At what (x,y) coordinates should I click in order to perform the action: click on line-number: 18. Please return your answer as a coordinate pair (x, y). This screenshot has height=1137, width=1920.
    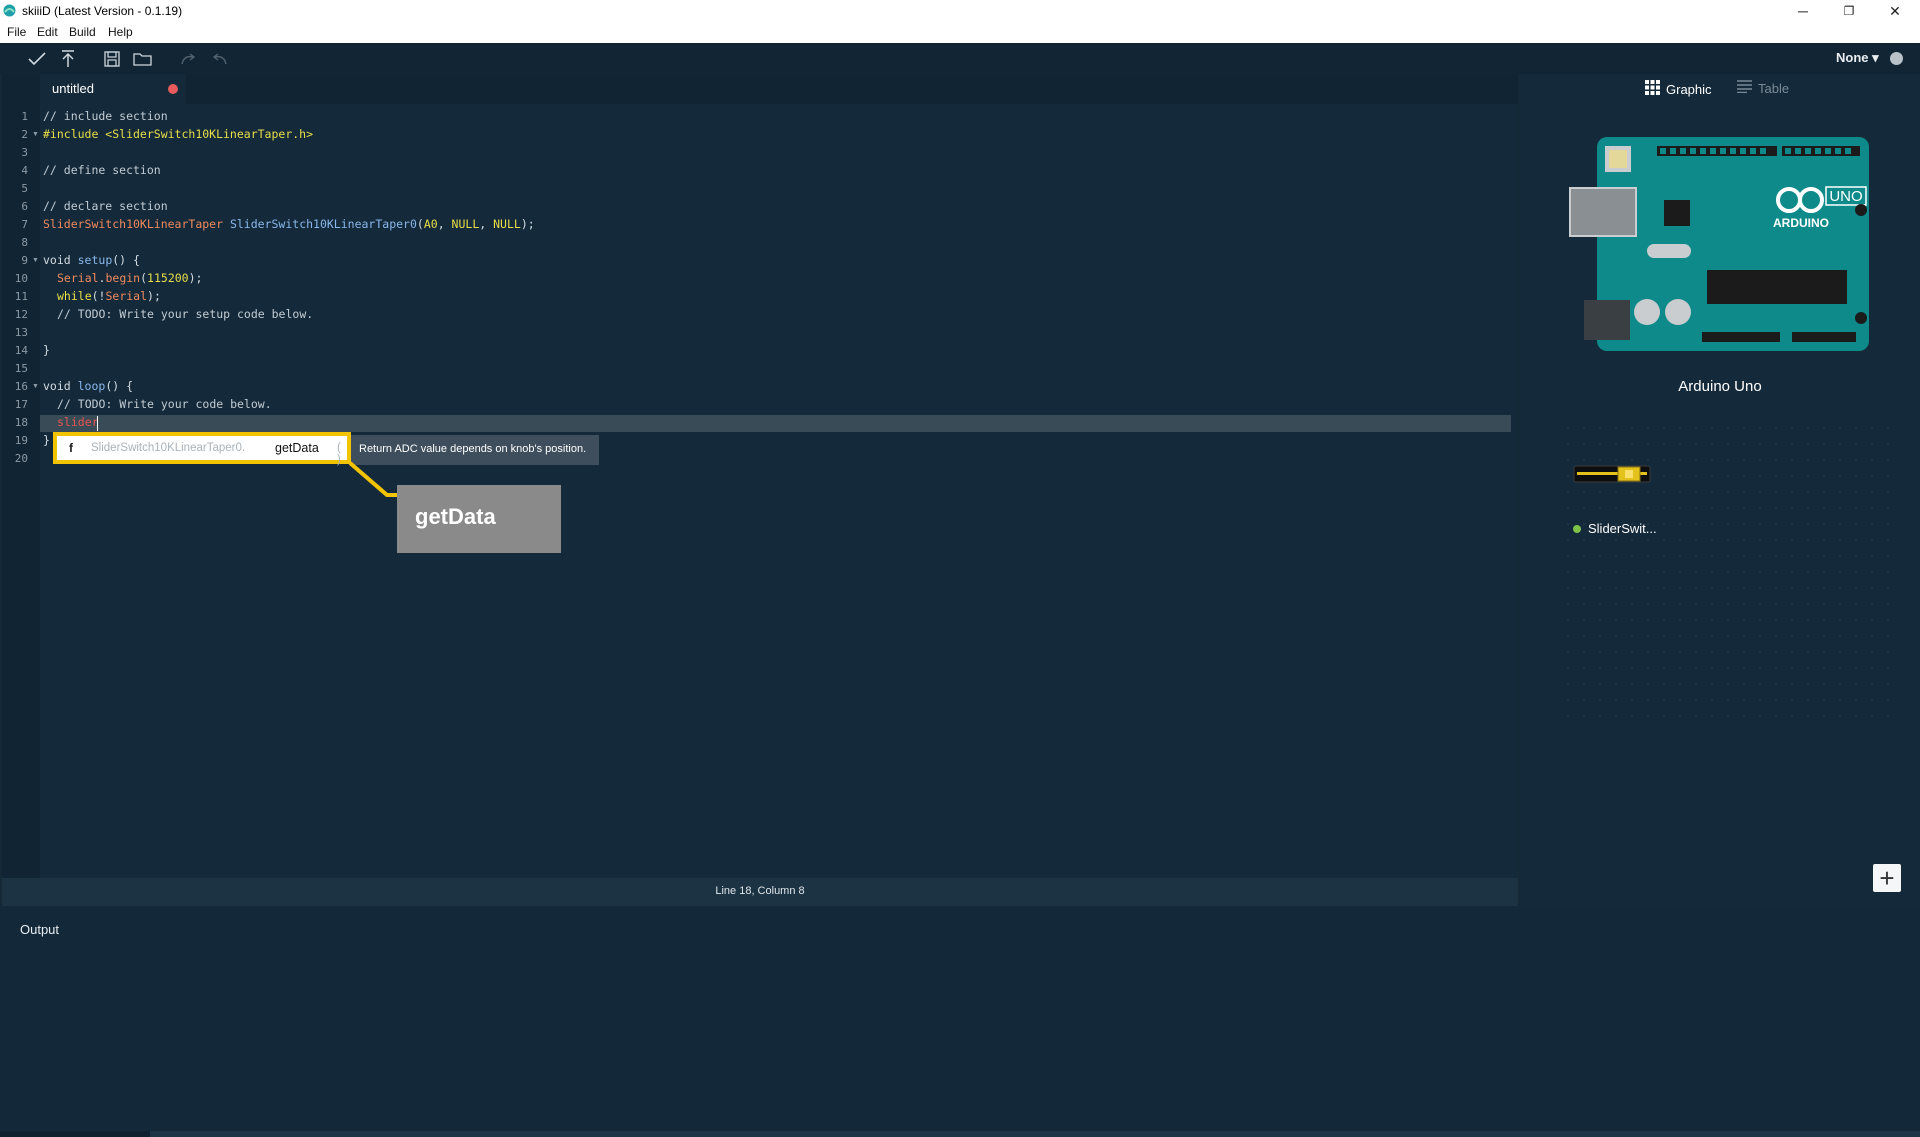
    Looking at the image, I should click on (21, 422).